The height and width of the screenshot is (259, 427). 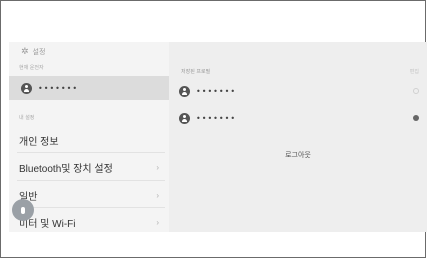 I want to click on my-settings-label: 내 설정, so click(x=27, y=118).